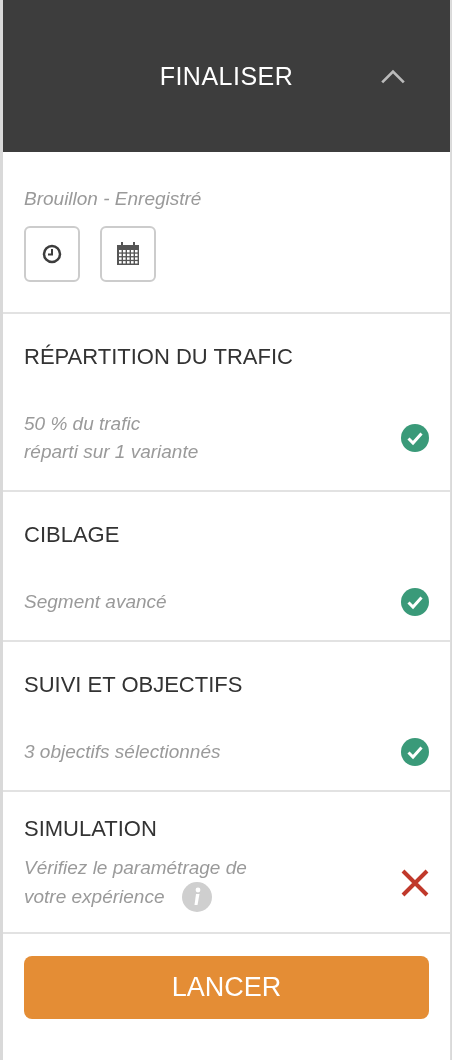  I want to click on draft-status: Brouillon - Enregistré, so click(113, 199).